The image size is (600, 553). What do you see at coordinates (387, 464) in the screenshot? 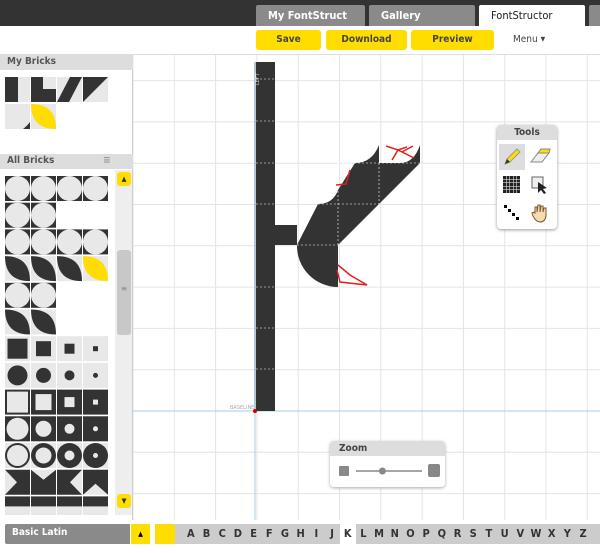
I see `zoom-panel: Zoom` at bounding box center [387, 464].